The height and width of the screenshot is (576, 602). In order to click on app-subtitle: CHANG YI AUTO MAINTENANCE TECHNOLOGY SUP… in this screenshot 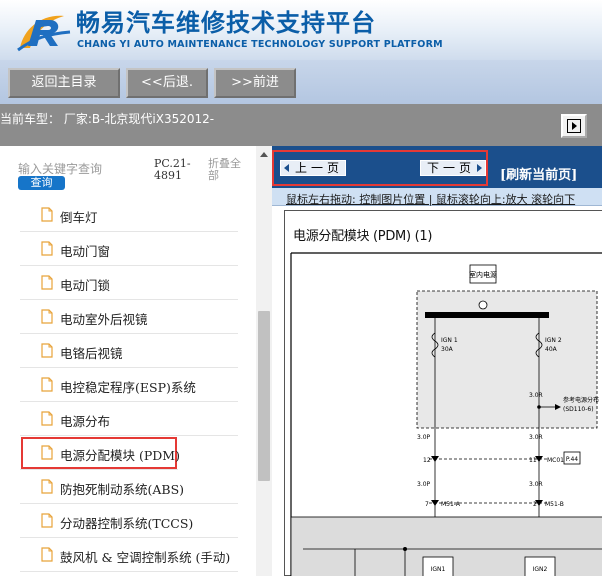, I will do `click(260, 44)`.